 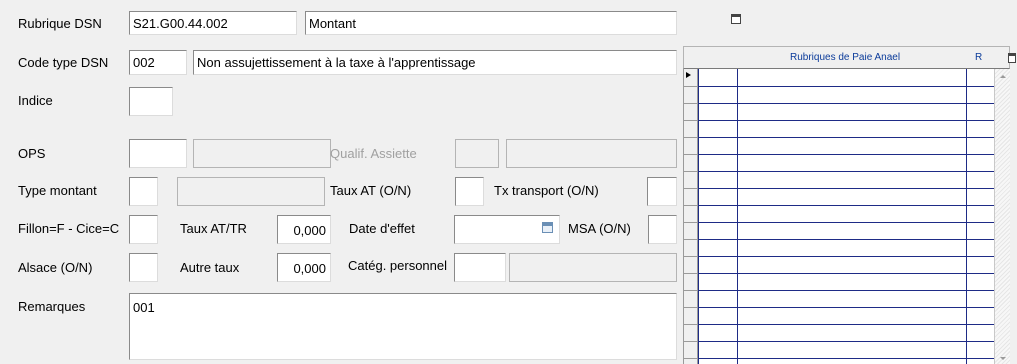 What do you see at coordinates (591, 153) in the screenshot?
I see `qualif-assiette-libelle-field` at bounding box center [591, 153].